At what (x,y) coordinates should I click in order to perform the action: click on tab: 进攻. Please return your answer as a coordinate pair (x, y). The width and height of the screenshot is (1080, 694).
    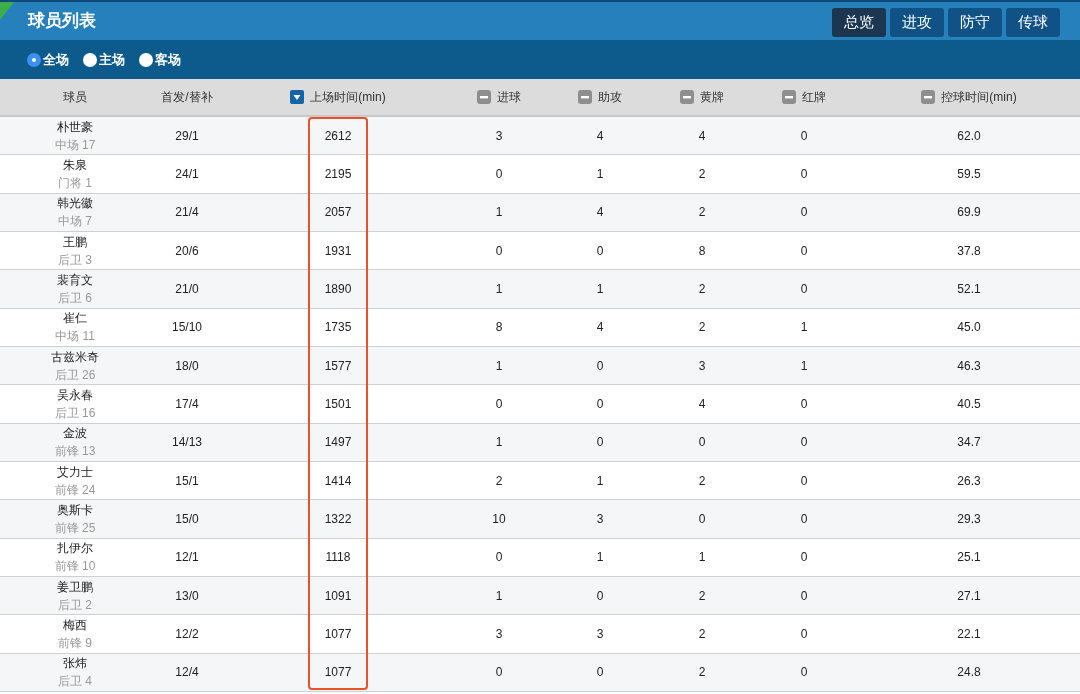
    Looking at the image, I should click on (917, 22).